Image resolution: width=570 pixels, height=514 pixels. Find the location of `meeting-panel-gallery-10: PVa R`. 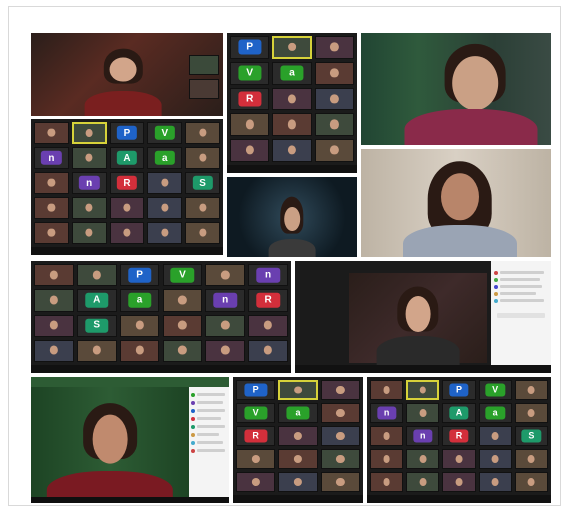

meeting-panel-gallery-10: PVa R is located at coordinates (298, 440).